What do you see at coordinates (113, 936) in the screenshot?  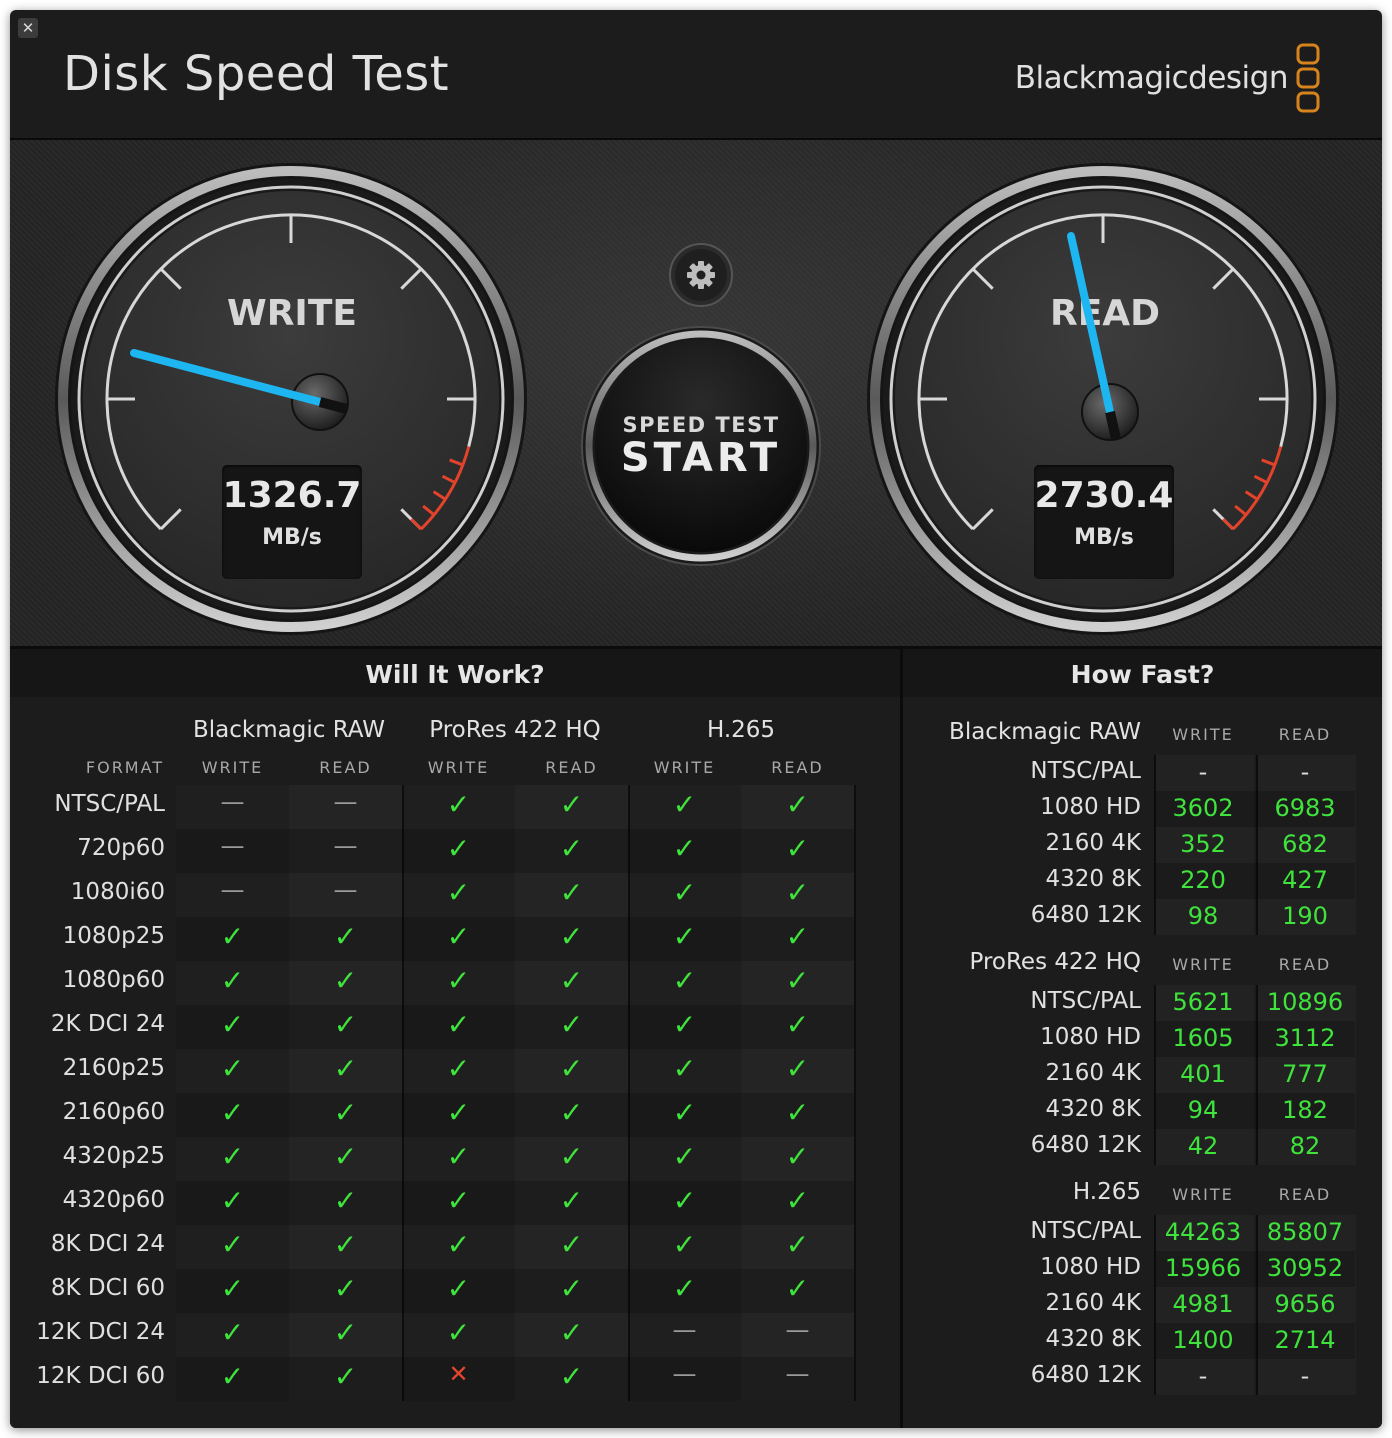 I see `format-label: 1080p25` at bounding box center [113, 936].